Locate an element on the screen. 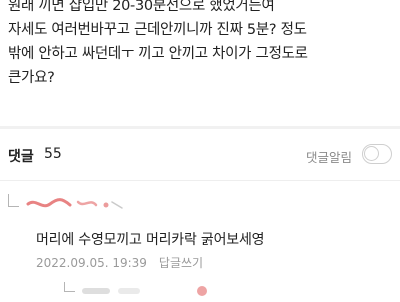 The image size is (400, 302). comment-meta: 2022.09.05. 19:39 답글쓰기 is located at coordinates (119, 262).